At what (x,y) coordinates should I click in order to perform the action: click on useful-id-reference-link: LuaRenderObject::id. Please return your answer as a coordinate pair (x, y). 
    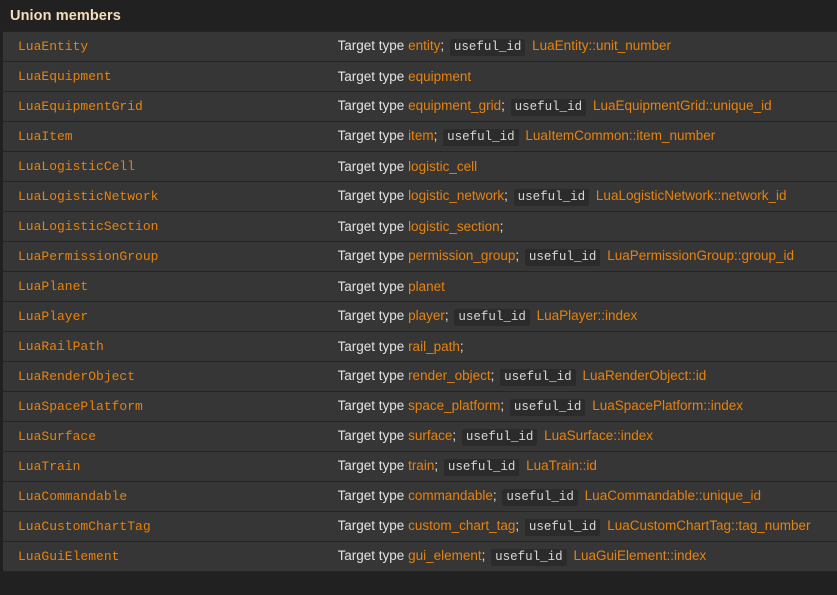
    Looking at the image, I should click on (644, 375).